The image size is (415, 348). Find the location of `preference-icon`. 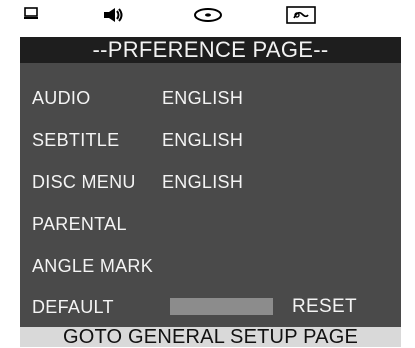

preference-icon is located at coordinates (301, 15).